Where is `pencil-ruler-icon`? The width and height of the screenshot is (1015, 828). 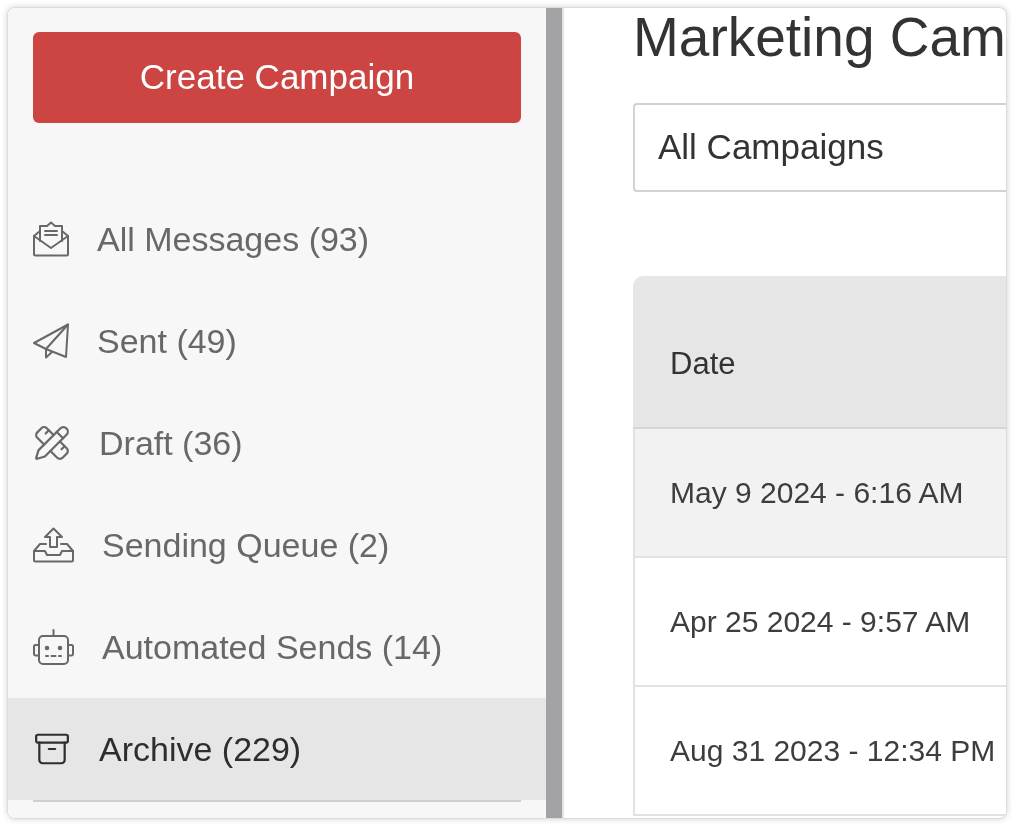
pencil-ruler-icon is located at coordinates (52, 443).